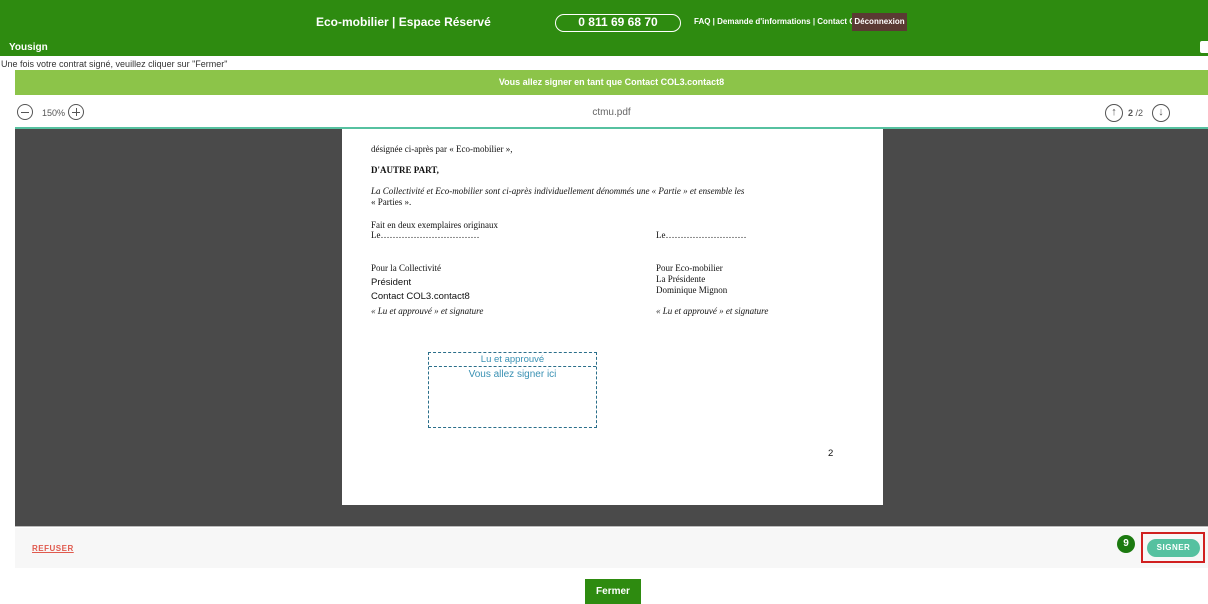 This screenshot has width=1208, height=604. I want to click on site-title: Eco-mobilier | Espace Réservé, so click(403, 22).